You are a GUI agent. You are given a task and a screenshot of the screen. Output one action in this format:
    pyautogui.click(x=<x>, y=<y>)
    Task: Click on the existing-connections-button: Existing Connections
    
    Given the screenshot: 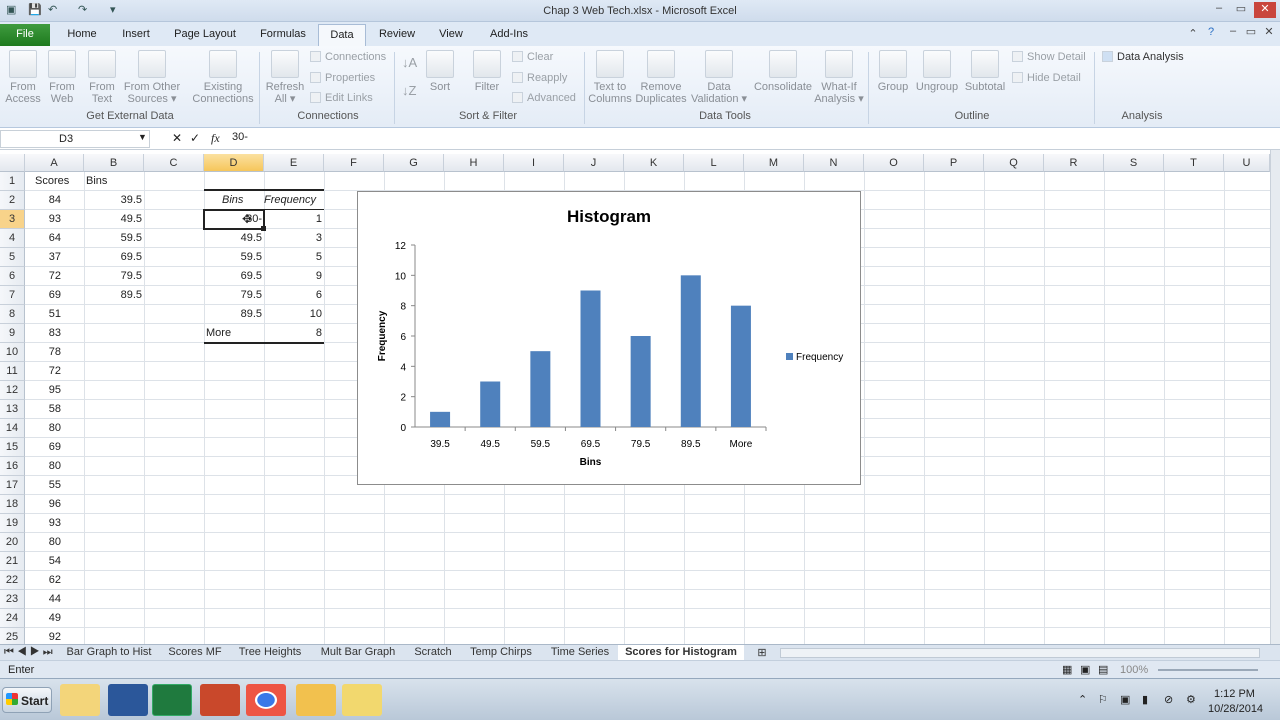 What is the action you would take?
    pyautogui.click(x=223, y=77)
    